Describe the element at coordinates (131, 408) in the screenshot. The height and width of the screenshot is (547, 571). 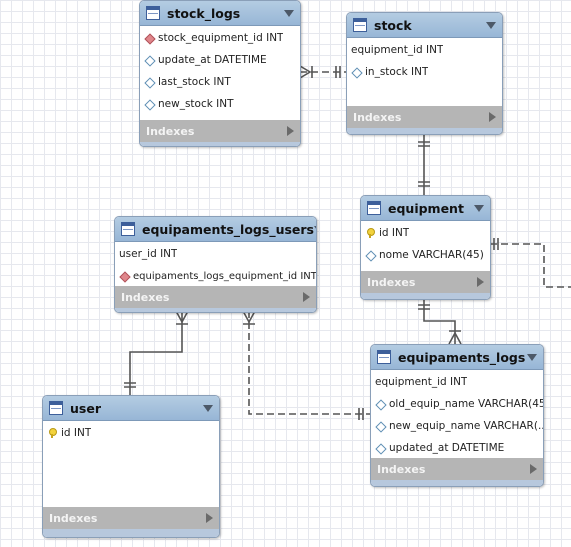
I see `table-header: user` at that location.